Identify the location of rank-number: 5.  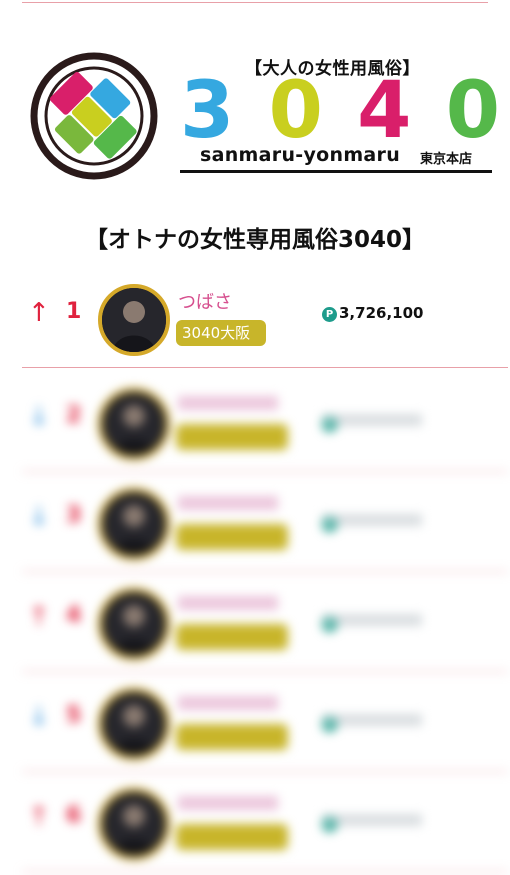
(74, 715).